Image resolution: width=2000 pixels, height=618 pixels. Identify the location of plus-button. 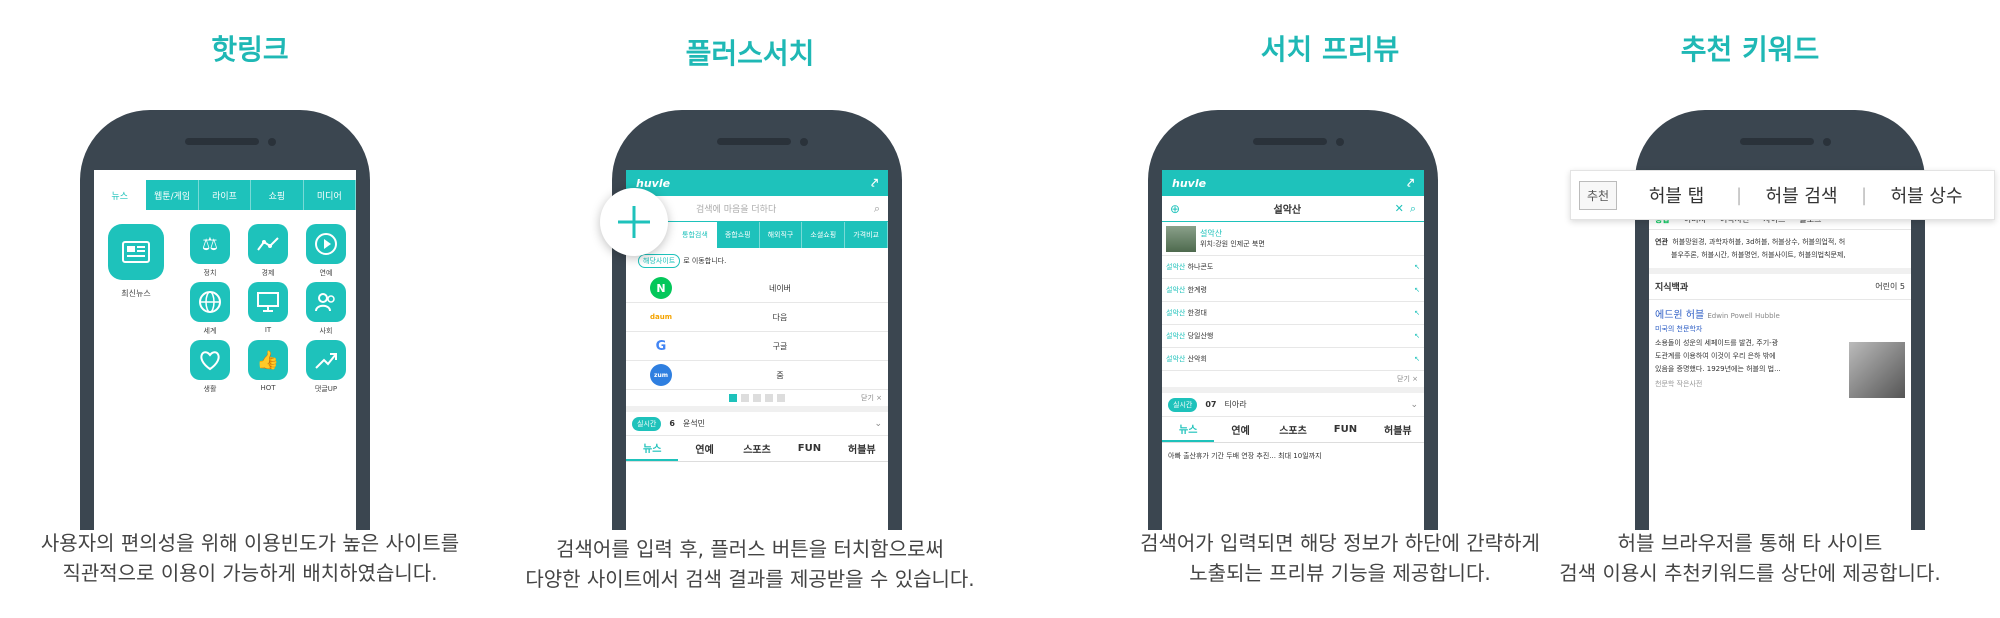
(634, 222).